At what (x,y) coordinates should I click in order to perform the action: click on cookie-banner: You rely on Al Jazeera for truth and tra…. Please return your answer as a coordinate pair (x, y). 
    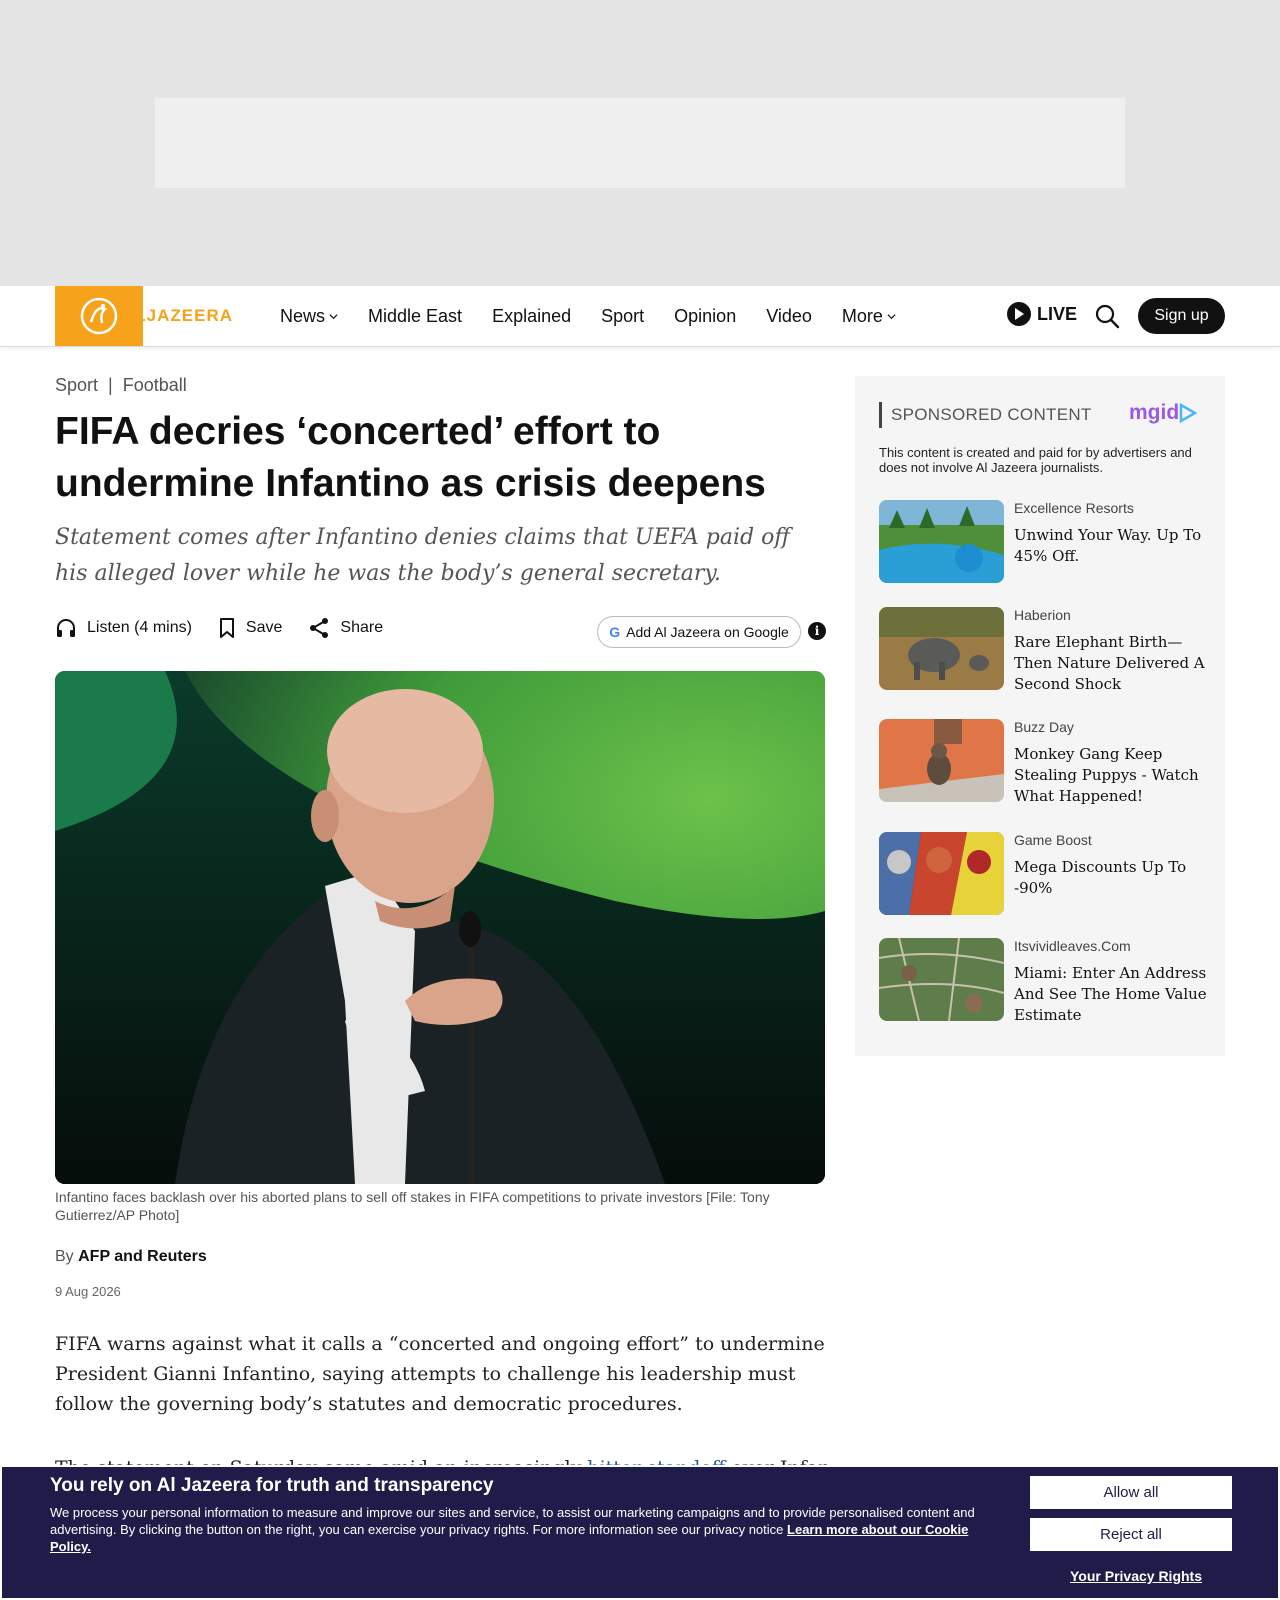
    Looking at the image, I should click on (640, 1532).